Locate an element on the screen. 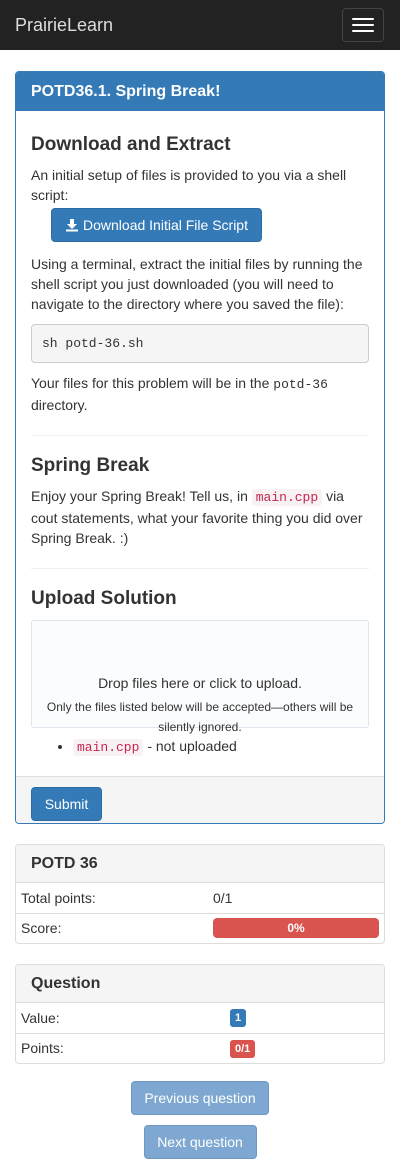 This screenshot has width=400, height=1174. submit-button: Submit is located at coordinates (66, 804).